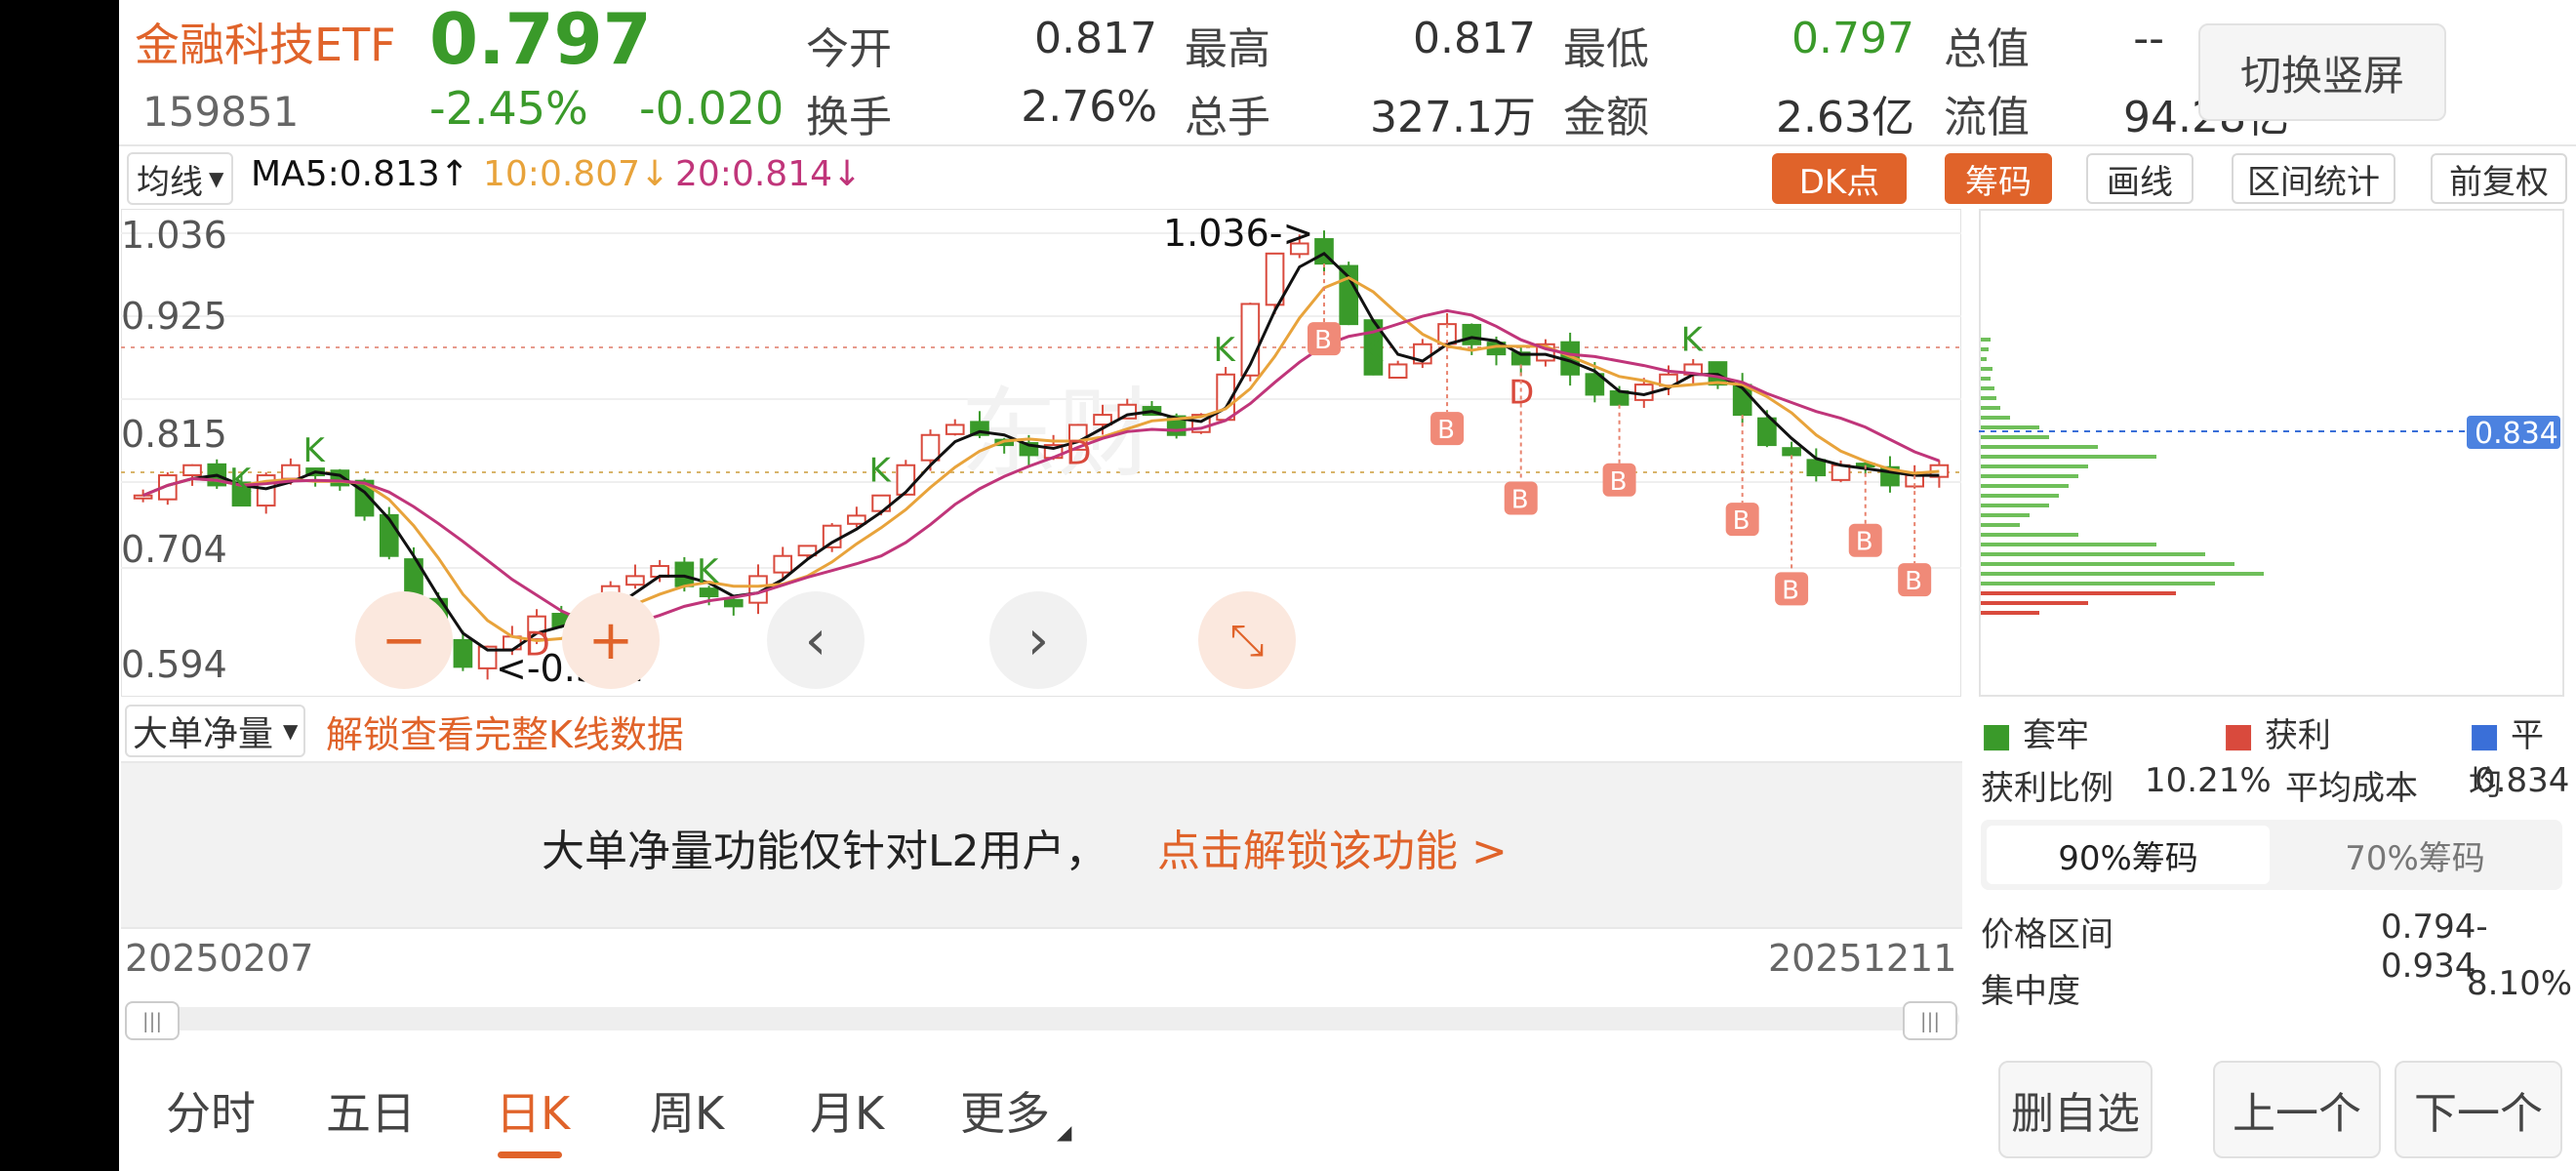  Describe the element at coordinates (1347, 145) in the screenshot. I see `divider` at that location.